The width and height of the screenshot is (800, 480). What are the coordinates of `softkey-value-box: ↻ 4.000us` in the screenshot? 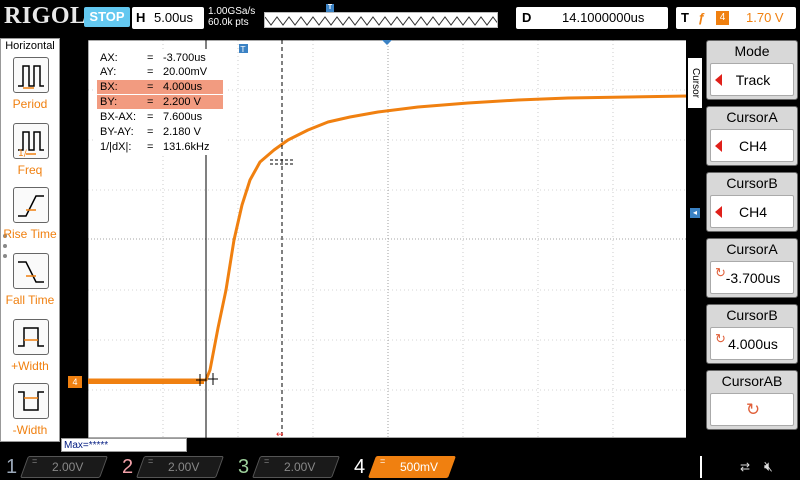 It's located at (752, 343).